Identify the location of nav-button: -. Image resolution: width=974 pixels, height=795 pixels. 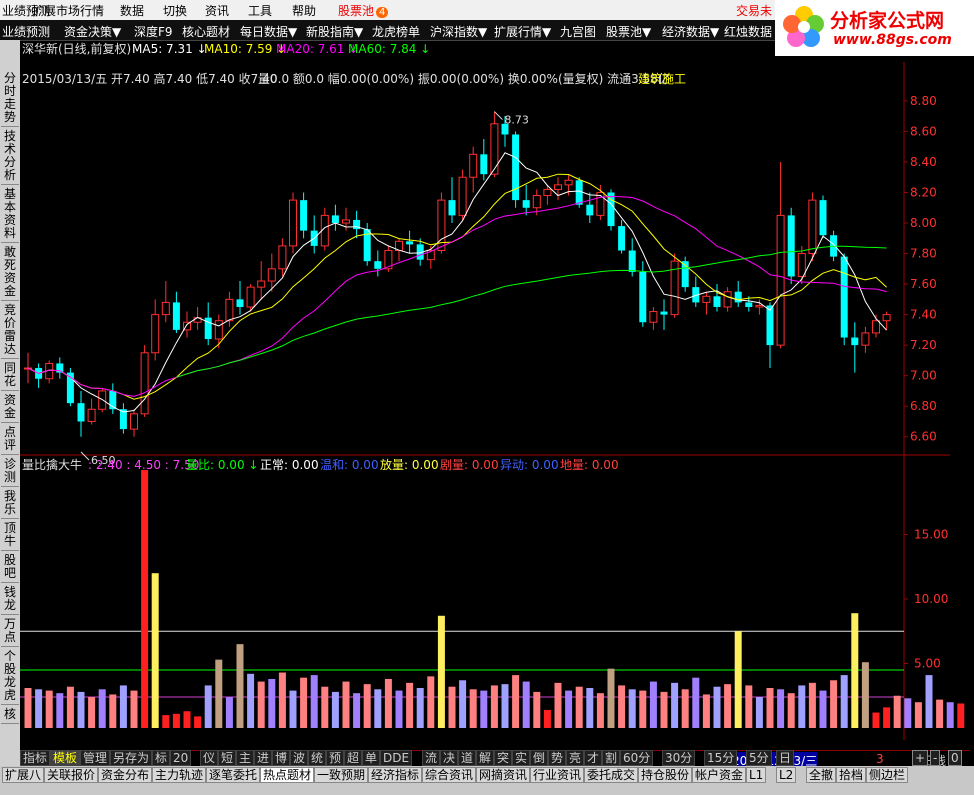
(935, 758).